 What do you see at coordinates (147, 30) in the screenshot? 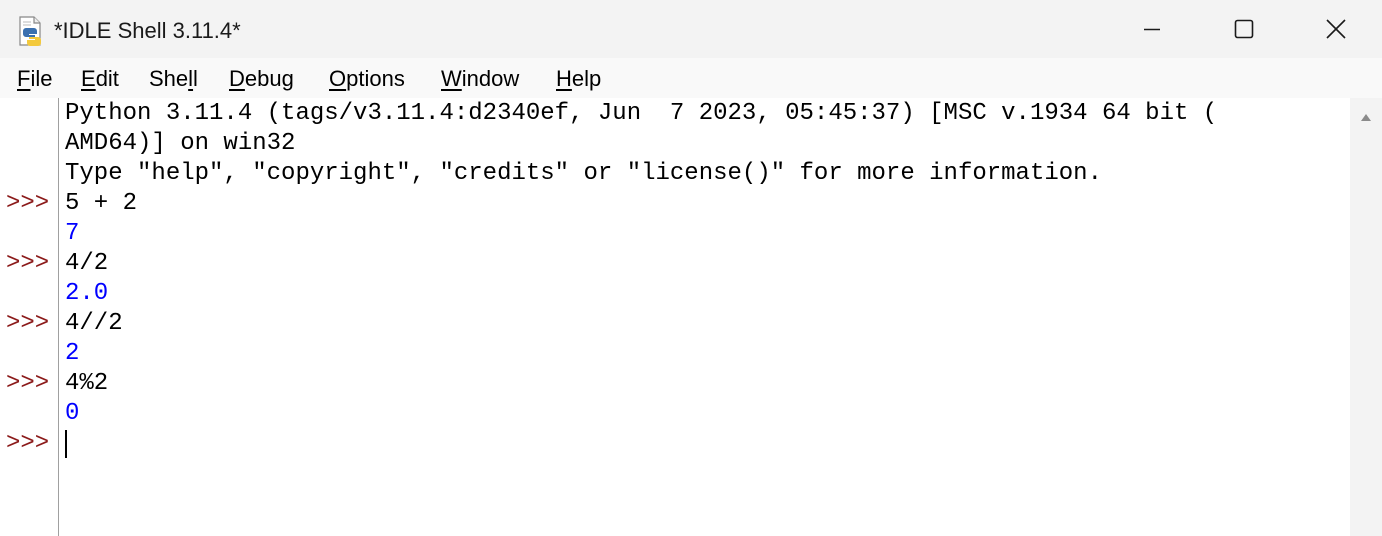
I see `window-title: *IDLE Shell 3.11.4*` at bounding box center [147, 30].